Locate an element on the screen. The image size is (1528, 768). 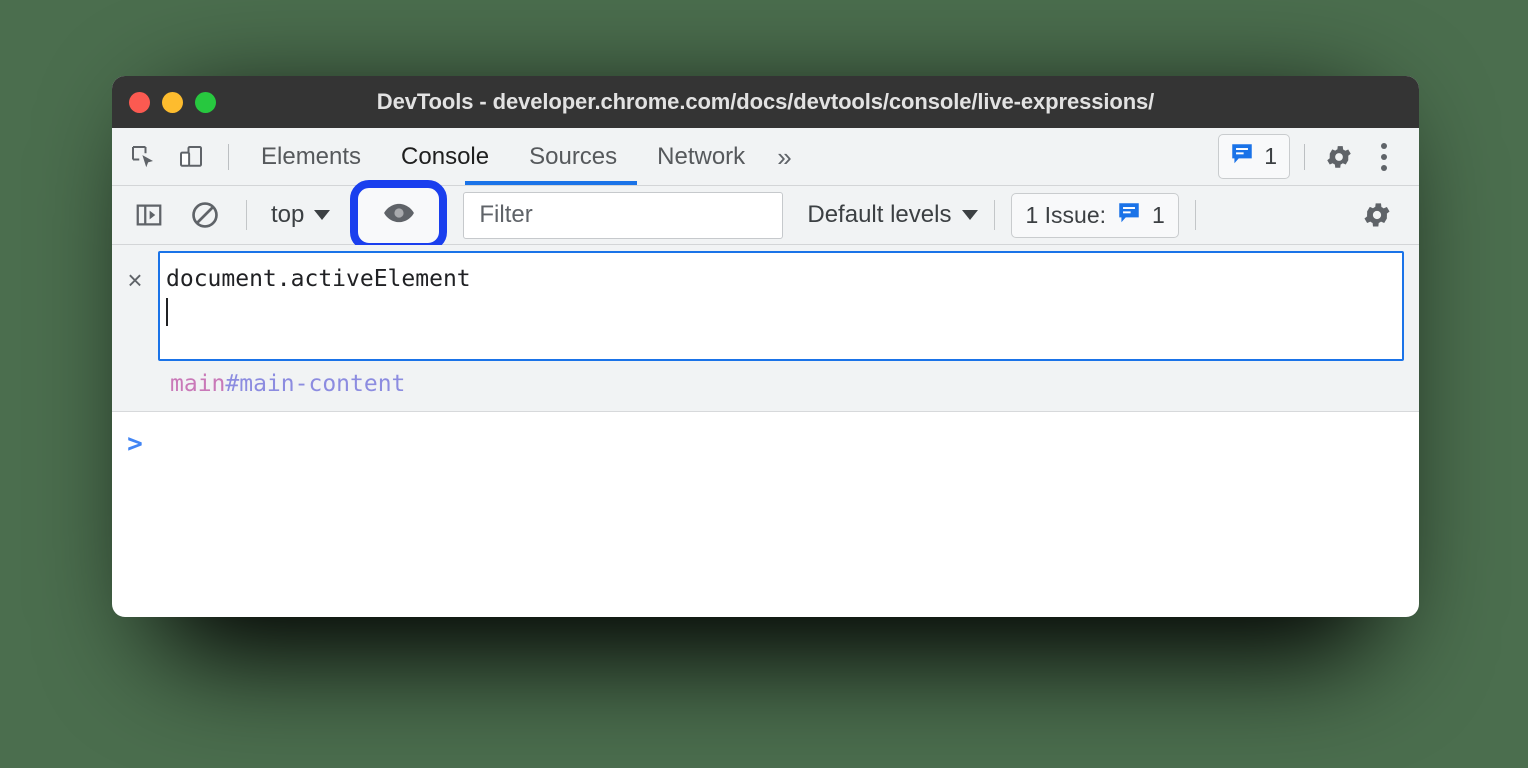
minimize-window-button is located at coordinates (172, 102).